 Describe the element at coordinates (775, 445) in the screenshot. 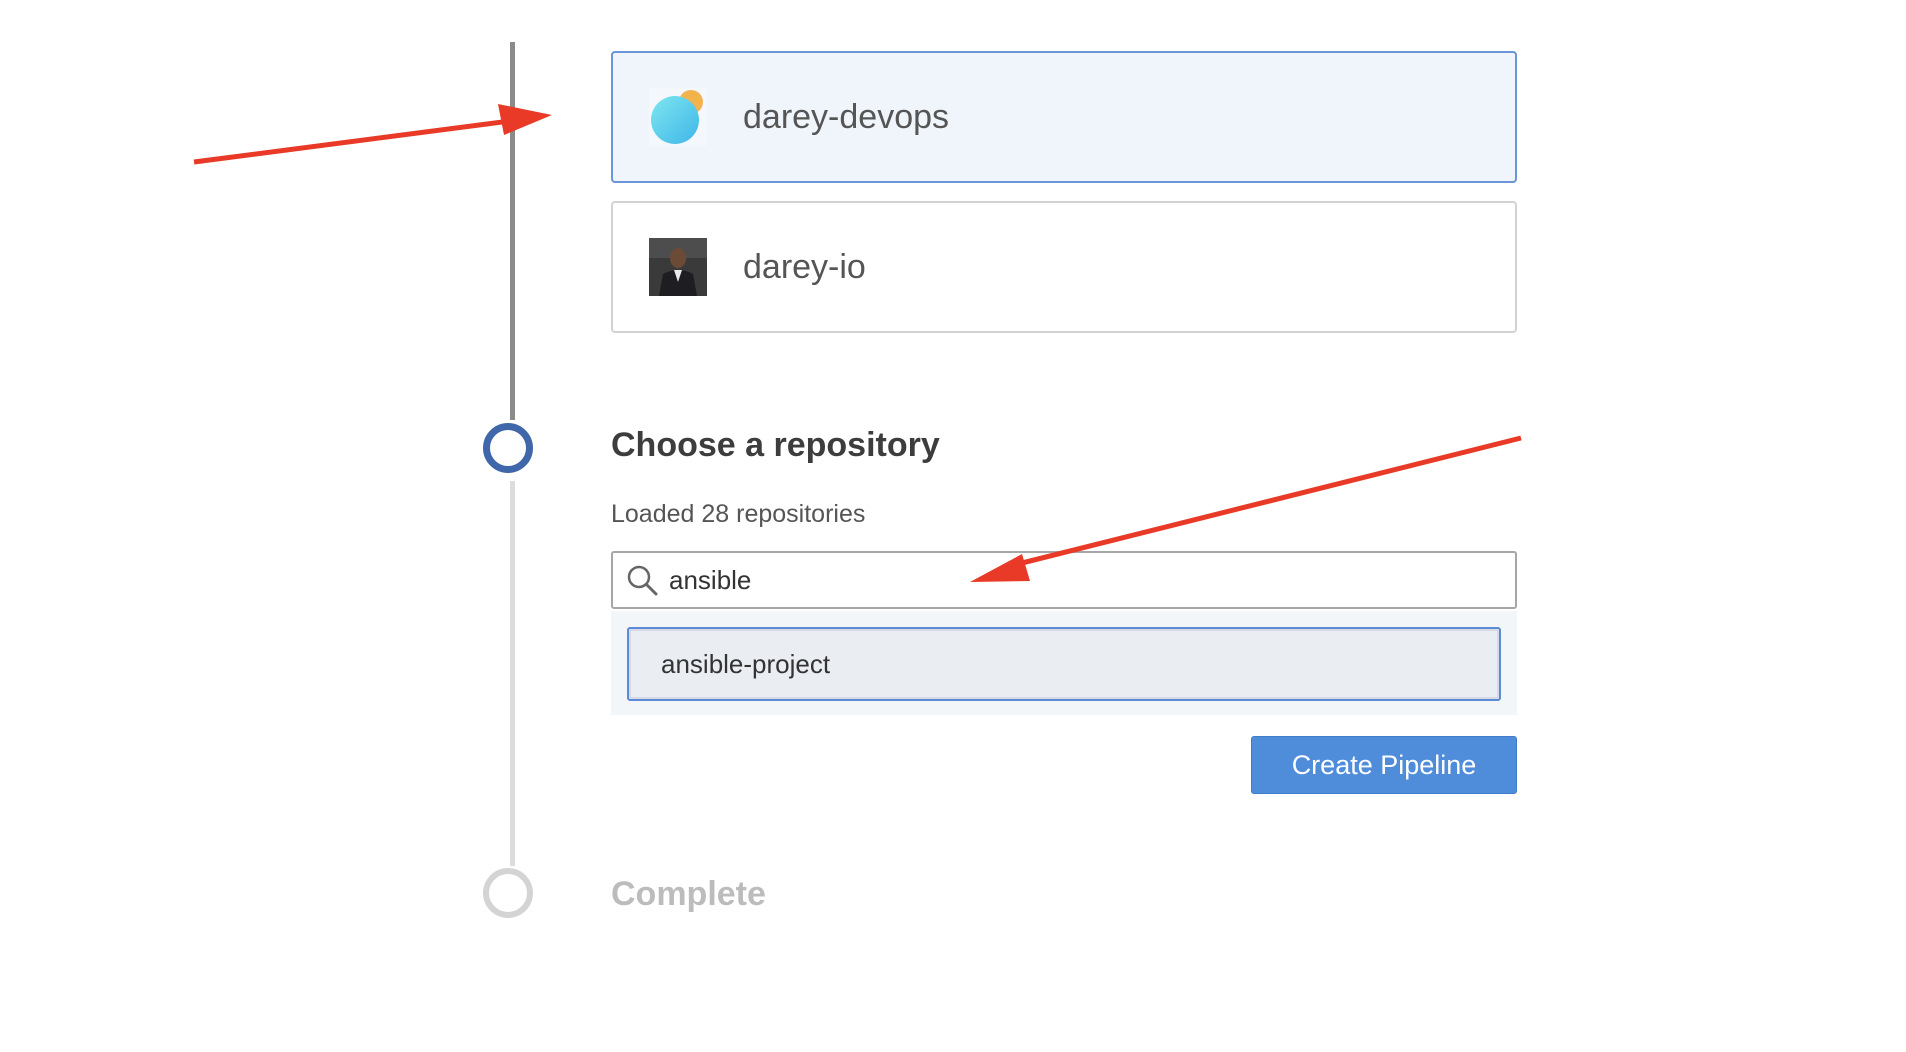

I see `choose-repository-heading: Choose a repository` at that location.